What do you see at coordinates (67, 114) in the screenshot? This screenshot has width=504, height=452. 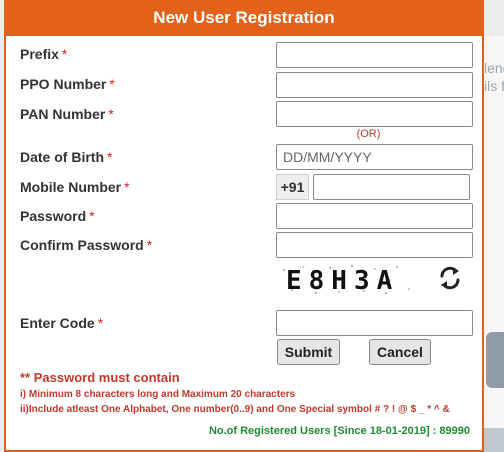 I see `pan-number-label: PAN Number *` at bounding box center [67, 114].